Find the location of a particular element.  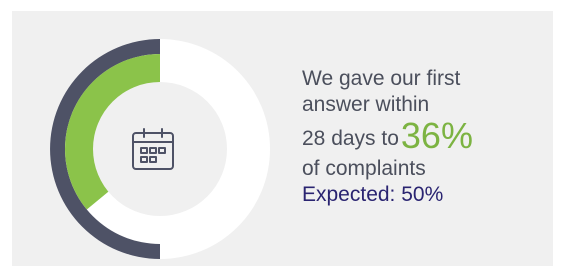

expected-value: Expected: 50% is located at coordinates (373, 194).